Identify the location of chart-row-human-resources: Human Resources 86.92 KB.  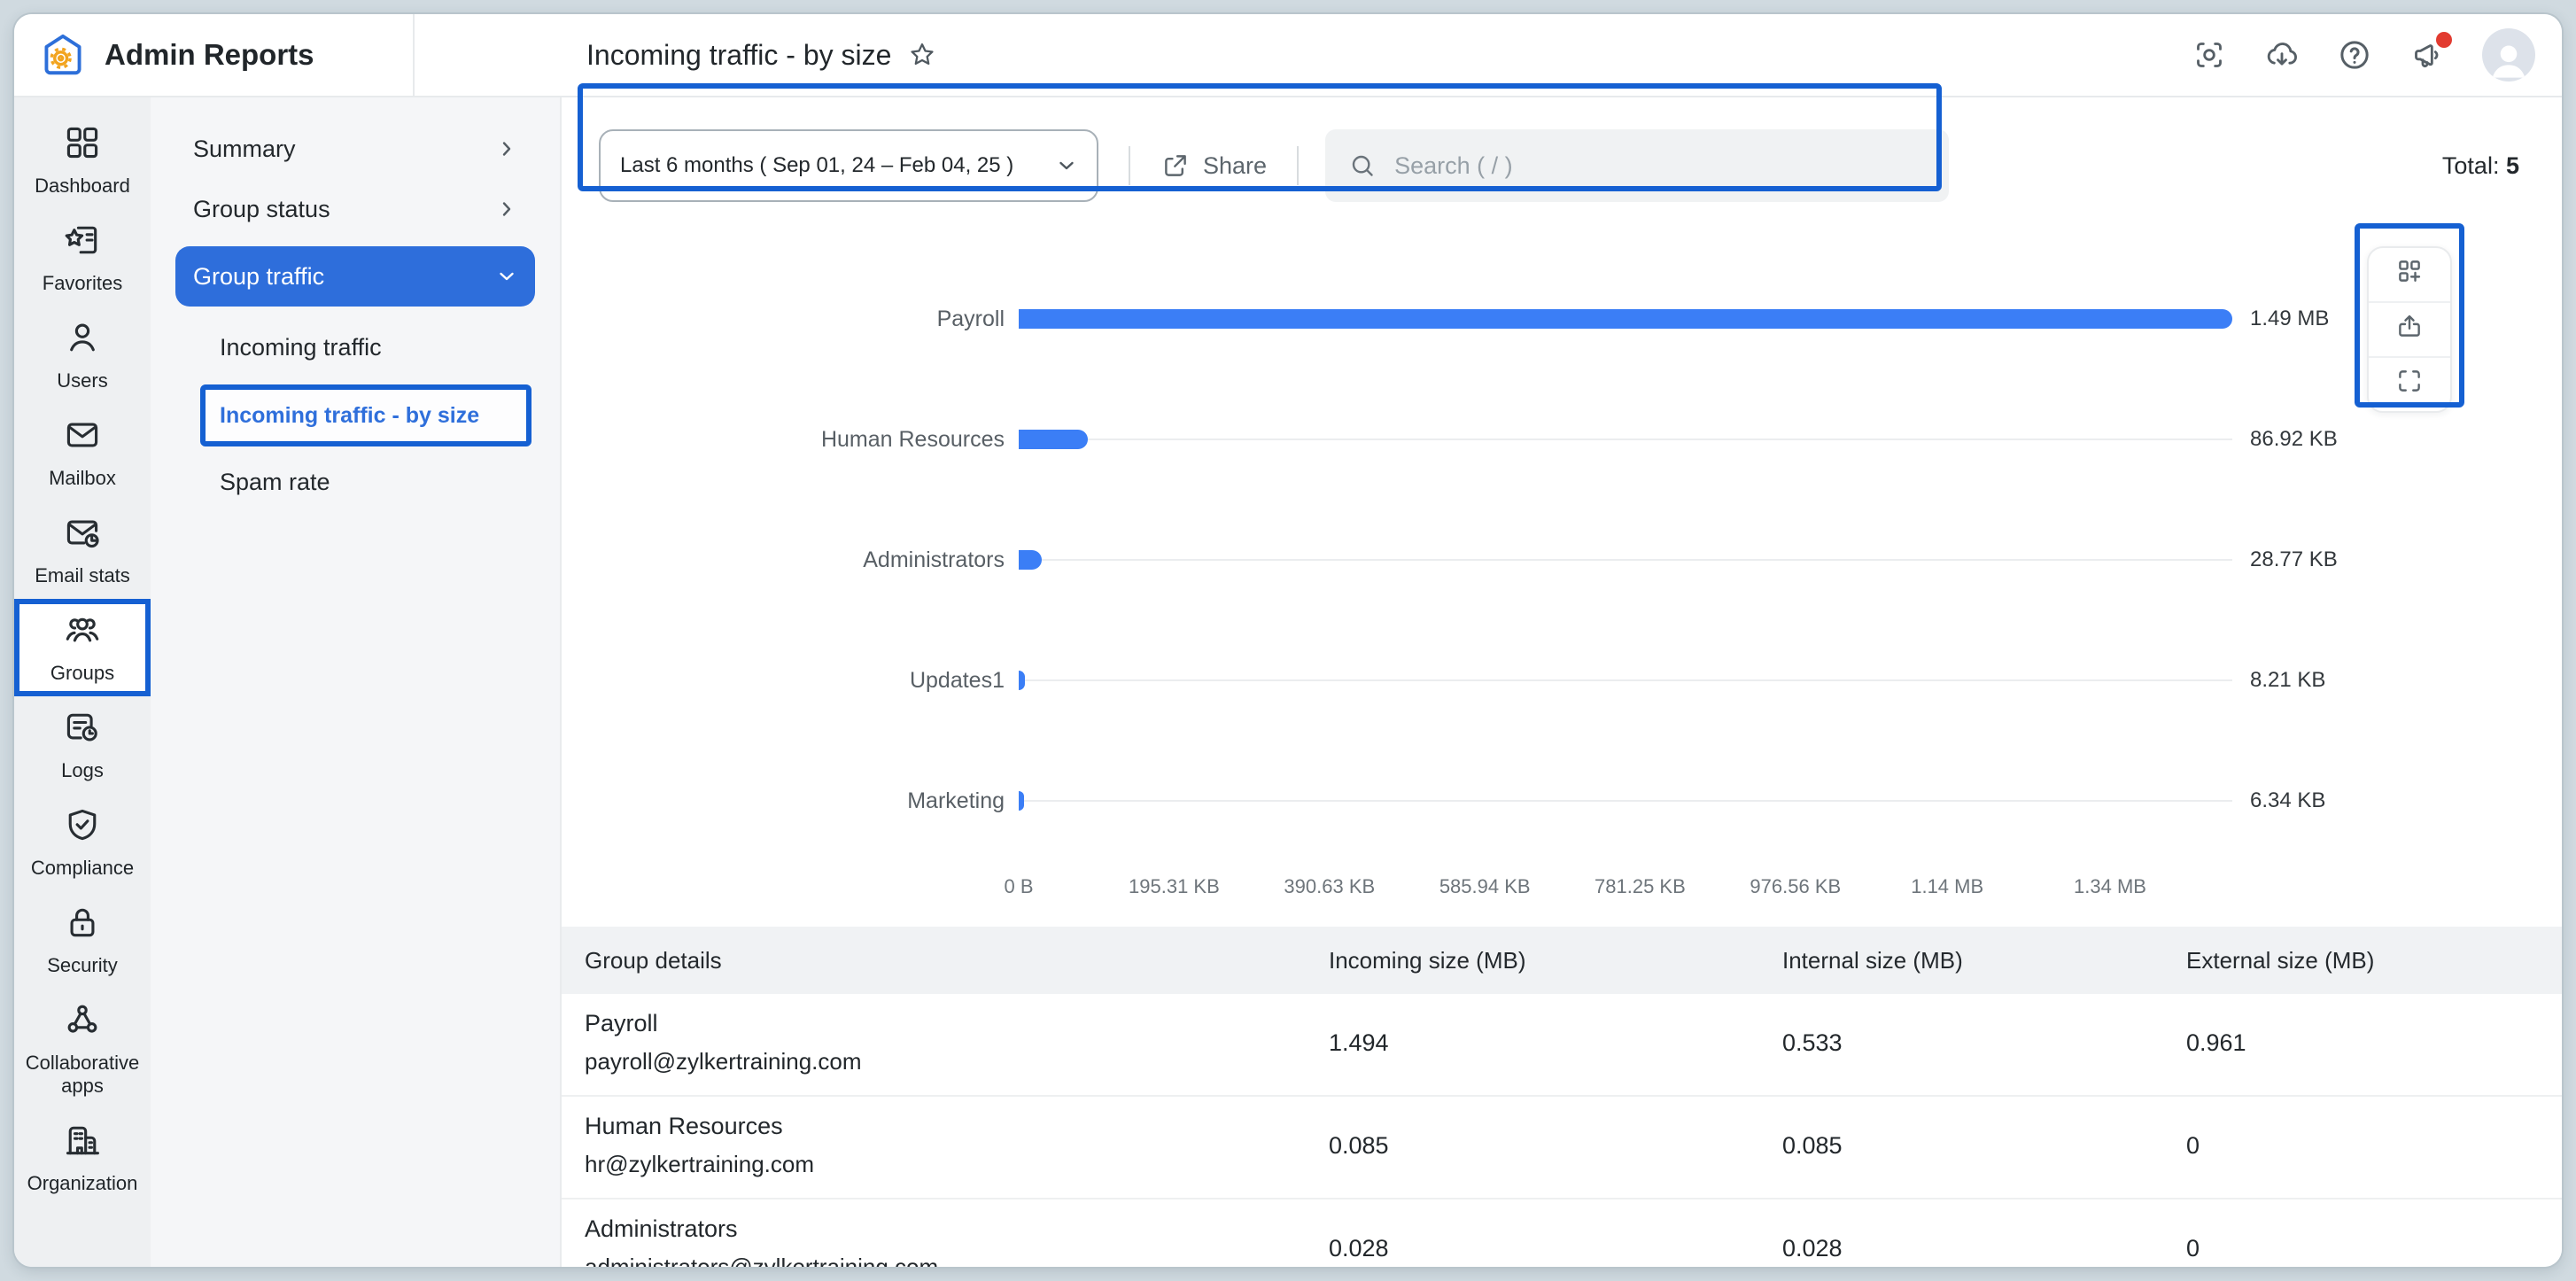
(1562, 439).